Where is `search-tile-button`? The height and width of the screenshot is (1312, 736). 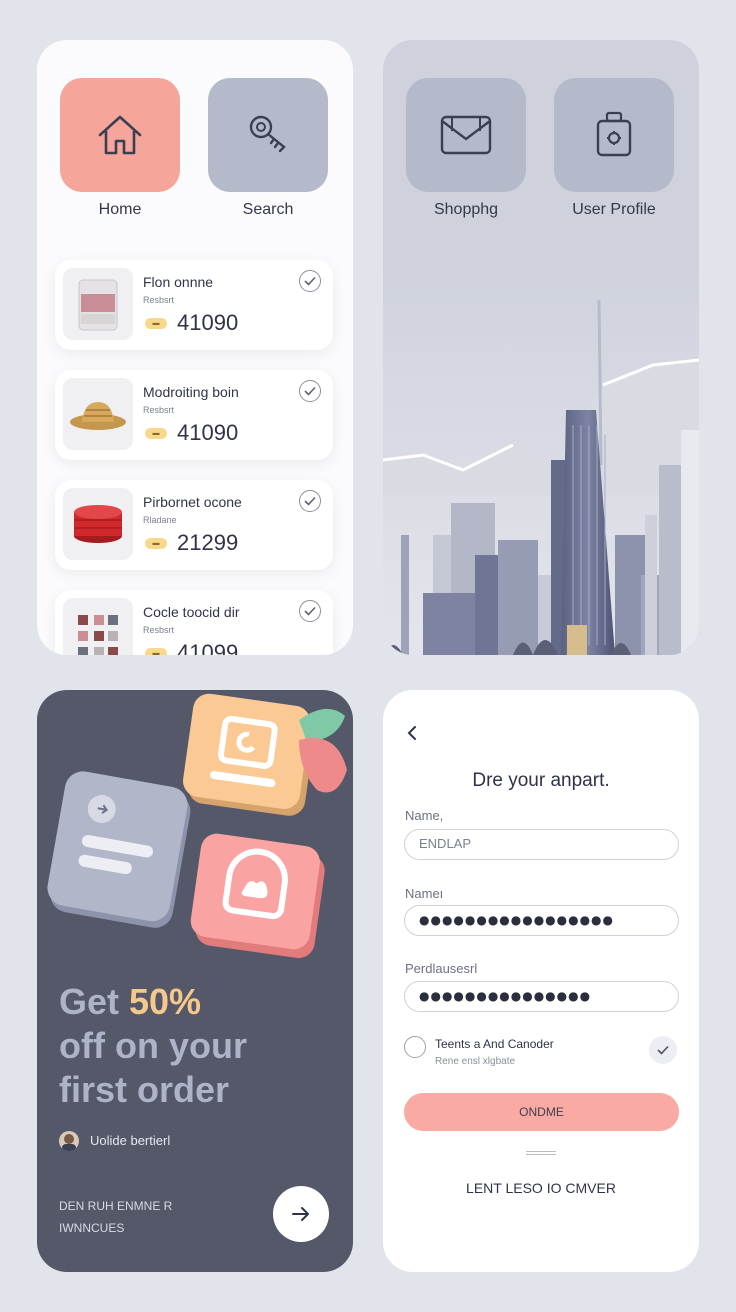 search-tile-button is located at coordinates (268, 135).